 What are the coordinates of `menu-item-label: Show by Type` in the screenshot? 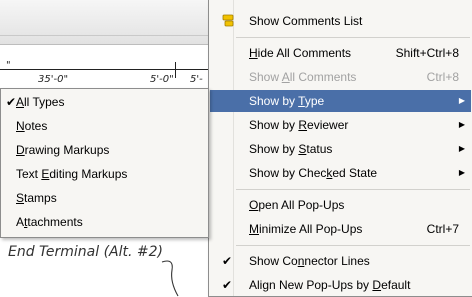 It's located at (287, 101).